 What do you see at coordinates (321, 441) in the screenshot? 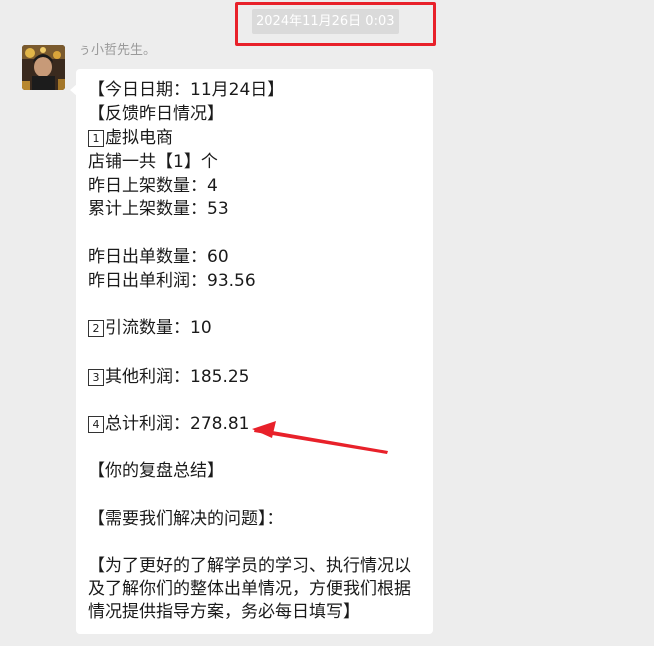
I see `arrow-shaft` at bounding box center [321, 441].